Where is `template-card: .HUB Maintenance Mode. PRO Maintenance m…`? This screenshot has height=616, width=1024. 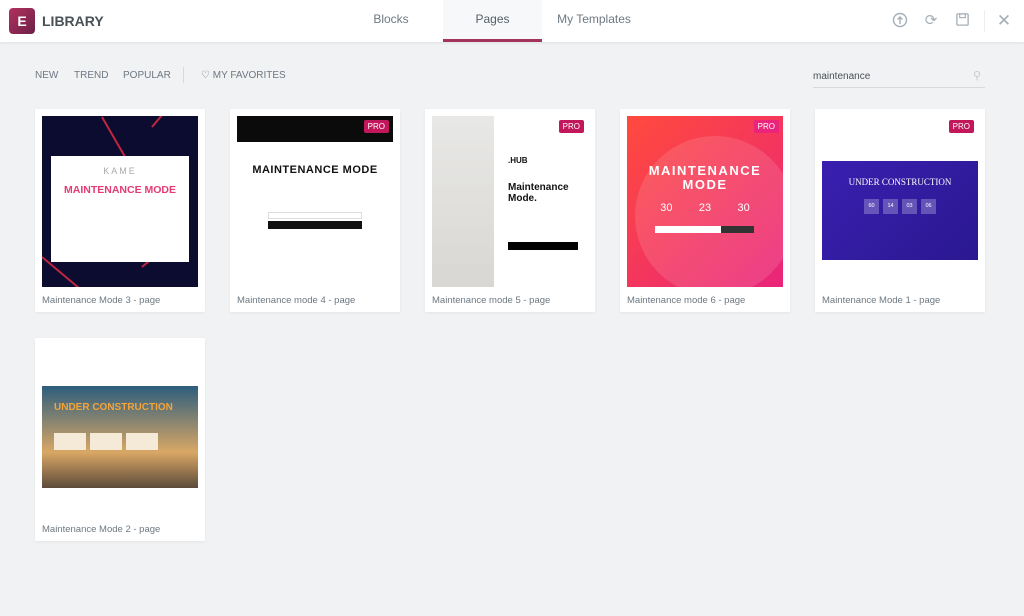
template-card: .HUB Maintenance Mode. PRO Maintenance m… is located at coordinates (510, 210).